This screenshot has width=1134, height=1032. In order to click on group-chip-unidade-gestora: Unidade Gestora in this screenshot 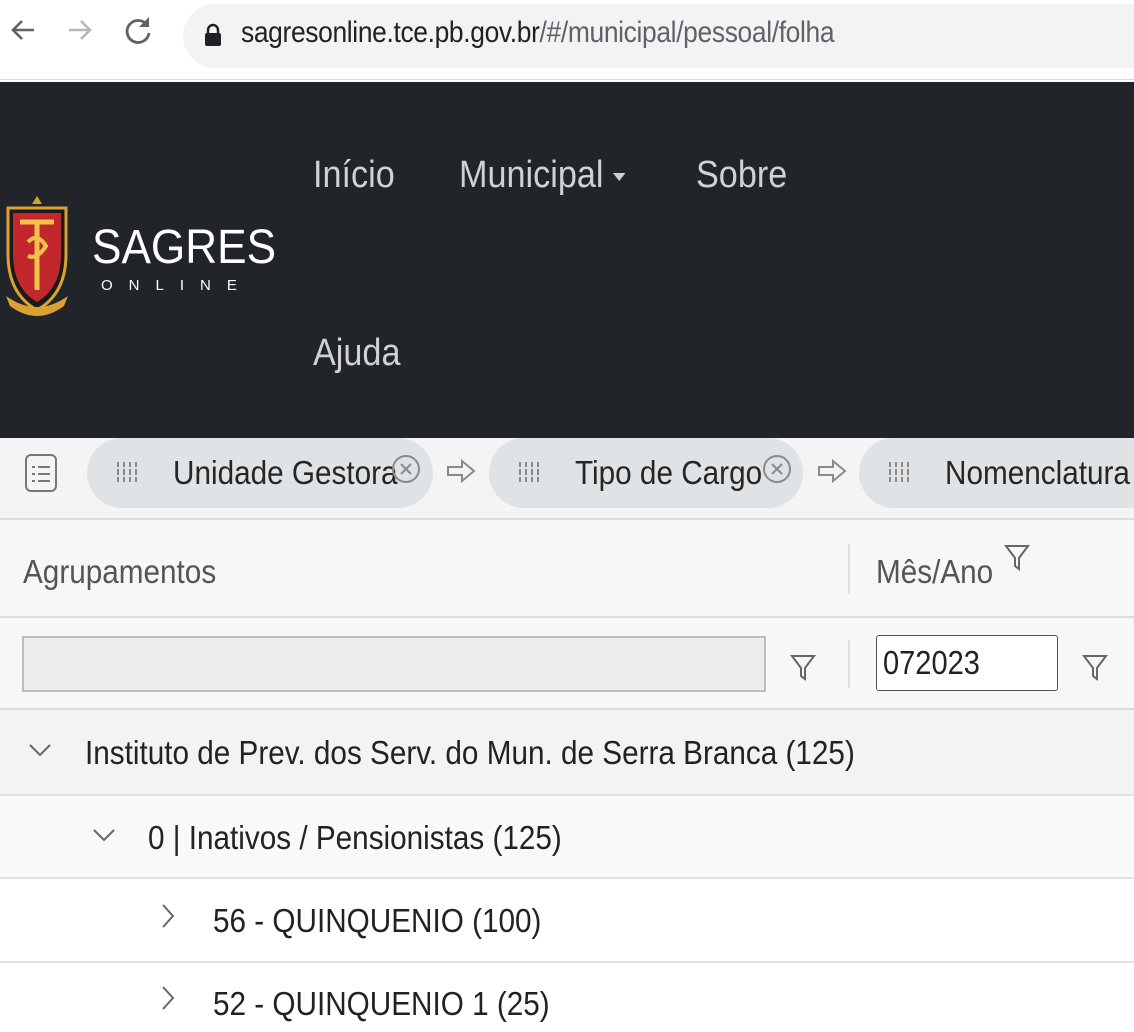, I will do `click(260, 473)`.